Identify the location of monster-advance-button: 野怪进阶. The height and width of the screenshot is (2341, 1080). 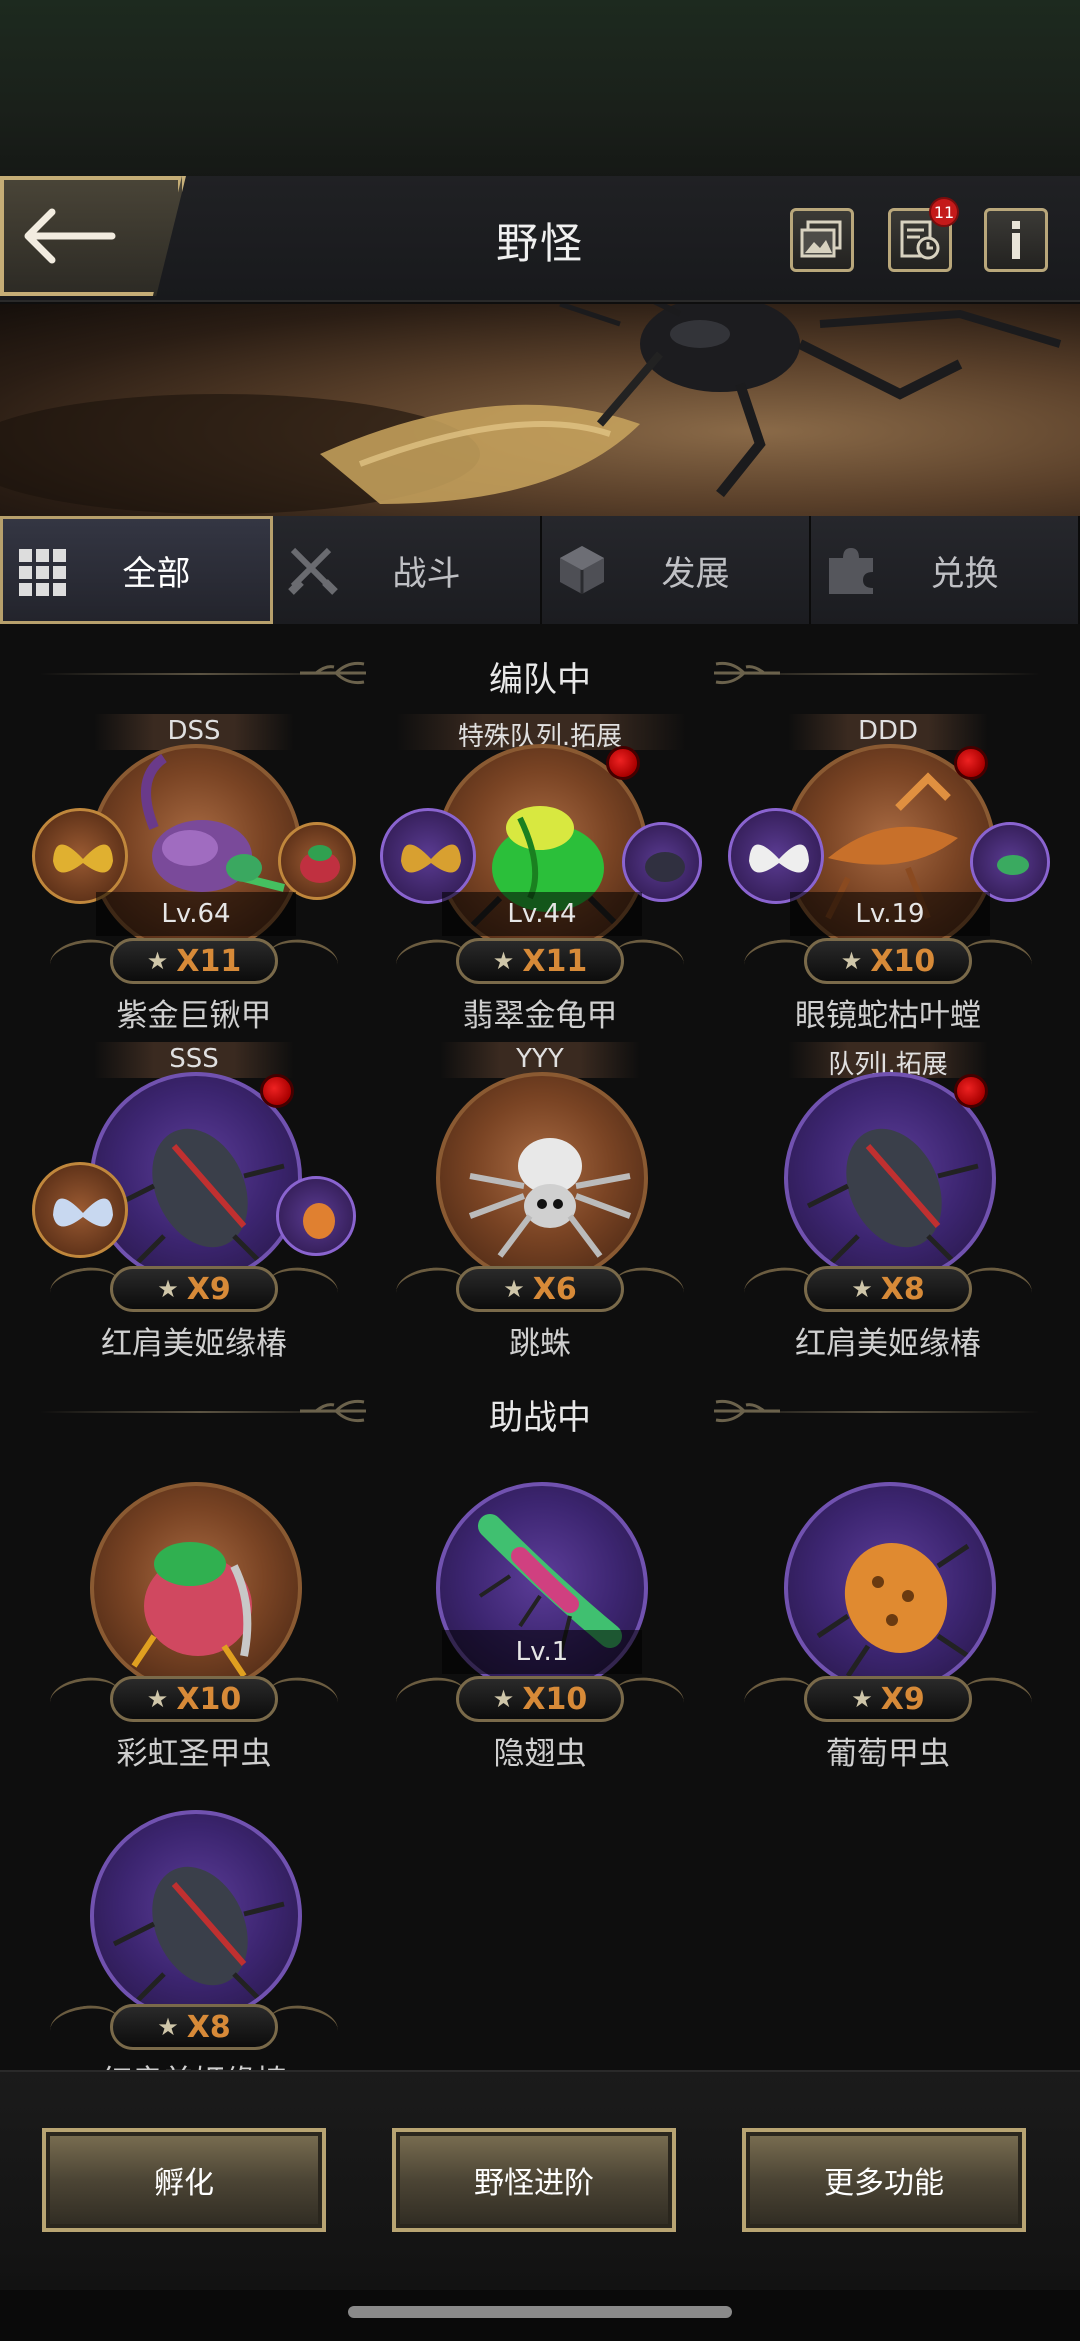
(534, 2180).